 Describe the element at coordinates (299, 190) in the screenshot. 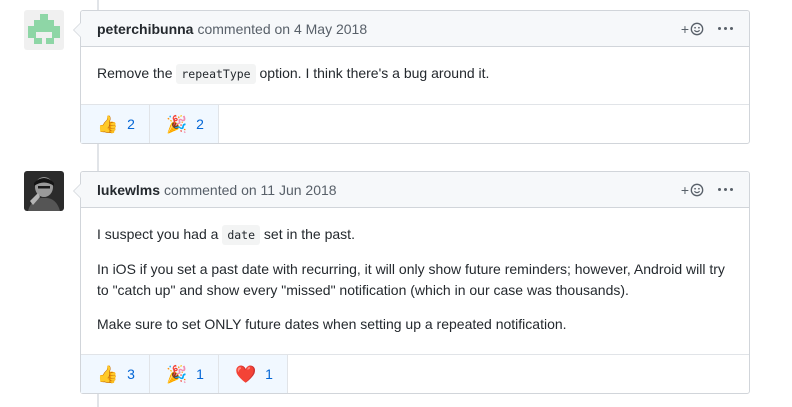

I see `comment-date: 11 Jun 2018` at that location.